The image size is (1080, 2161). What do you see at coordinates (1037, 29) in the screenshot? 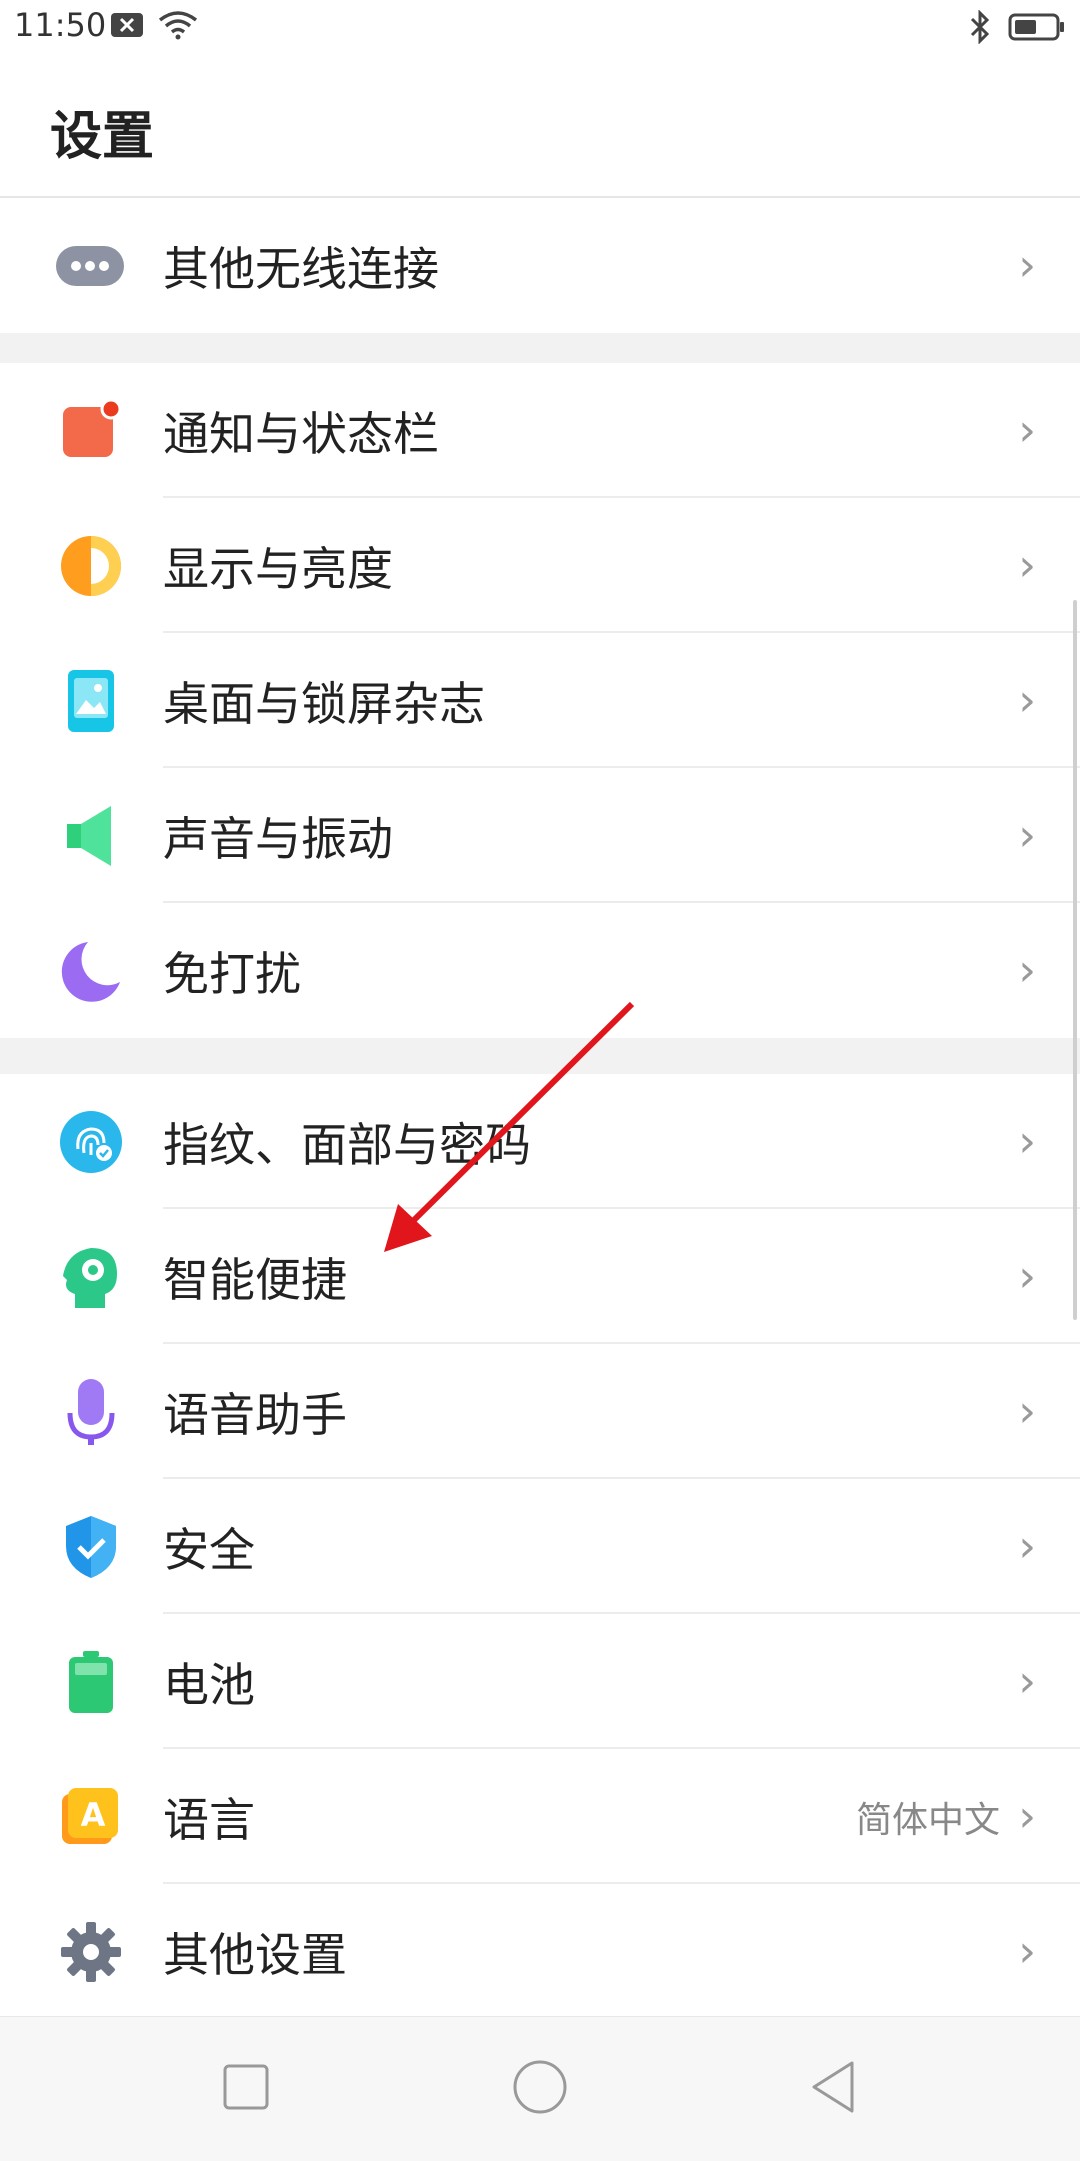
I see `battery-icon` at bounding box center [1037, 29].